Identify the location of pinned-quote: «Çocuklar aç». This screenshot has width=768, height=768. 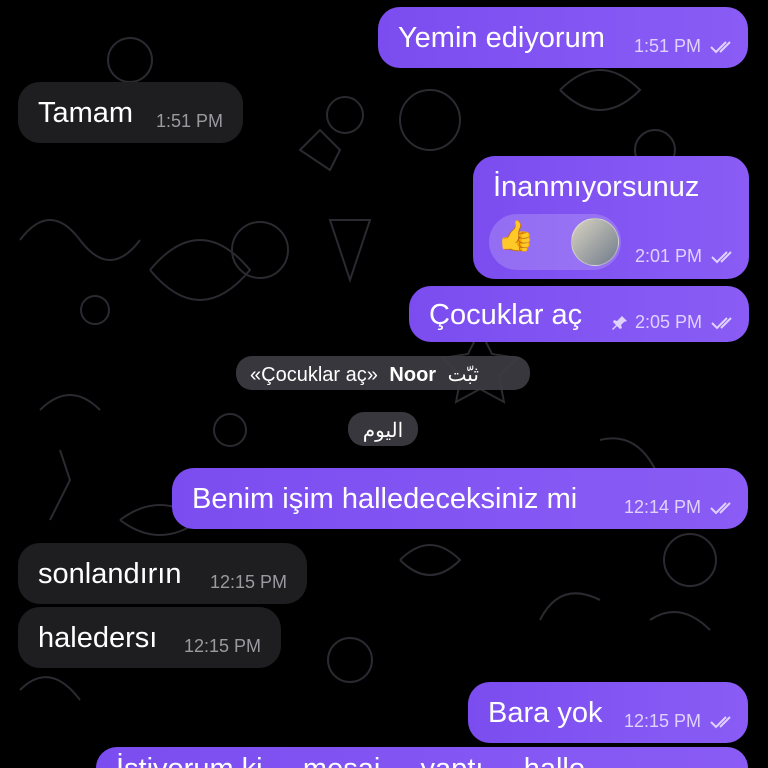
(314, 375).